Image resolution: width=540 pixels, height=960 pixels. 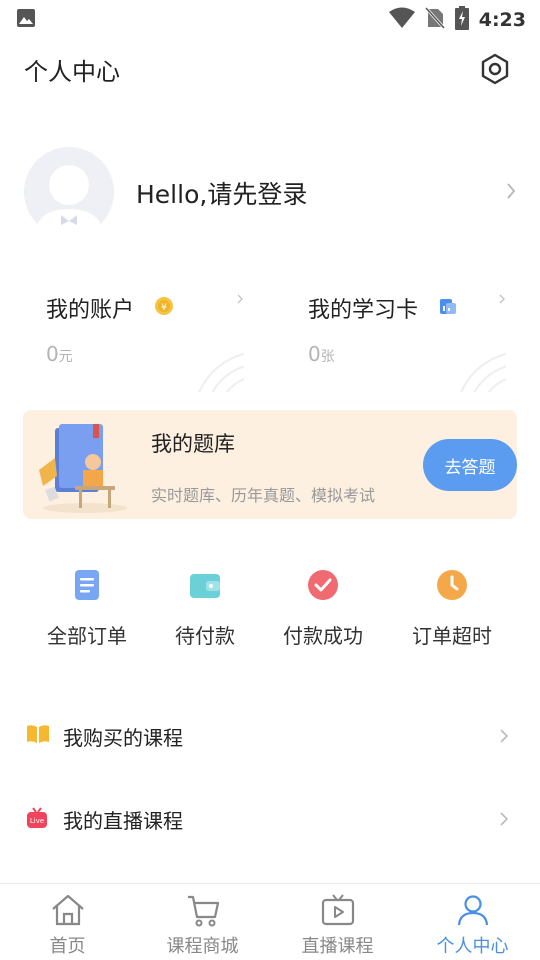 I want to click on live-icon: Live, so click(x=37, y=820).